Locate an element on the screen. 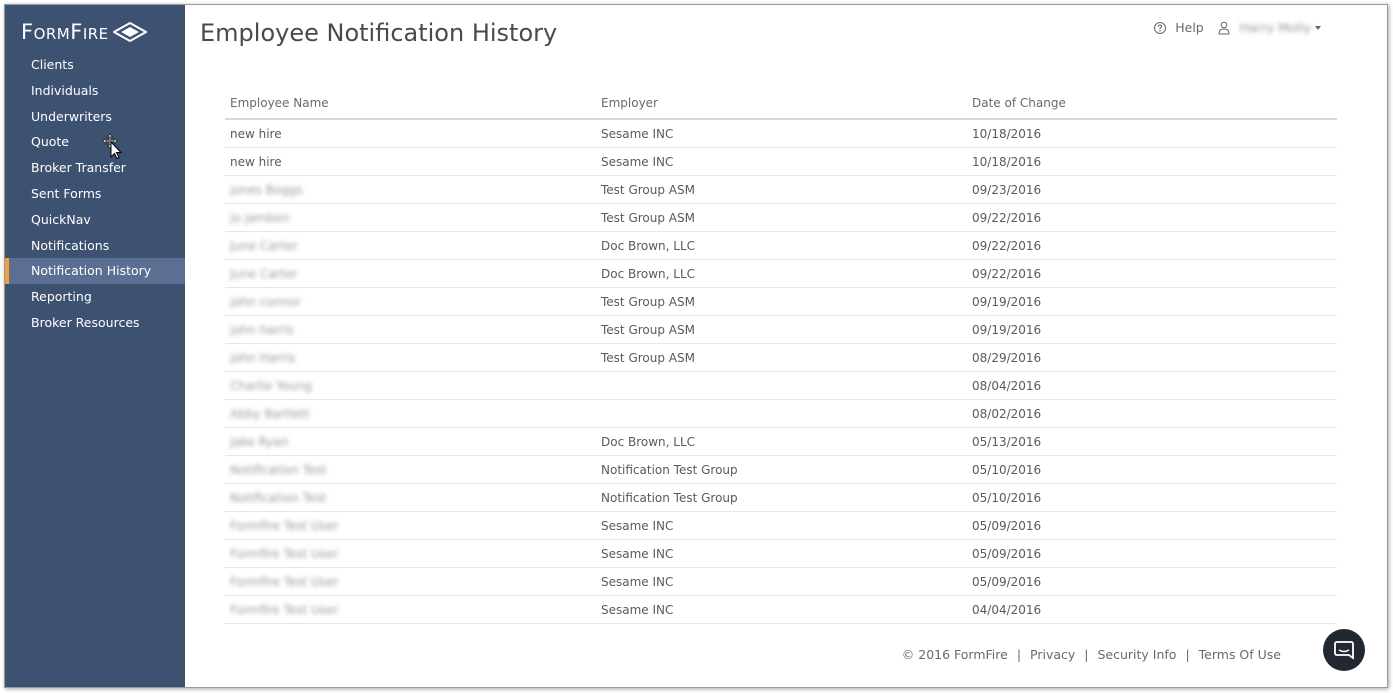  chat-bubble-icon is located at coordinates (1344, 650).